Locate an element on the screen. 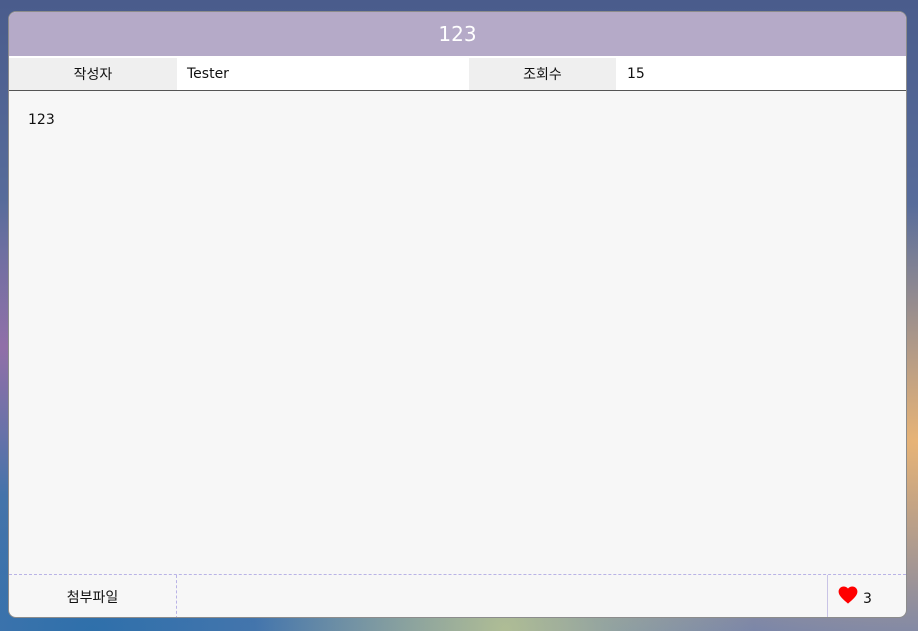  post-footer: 첨부파일 3 is located at coordinates (457, 595).